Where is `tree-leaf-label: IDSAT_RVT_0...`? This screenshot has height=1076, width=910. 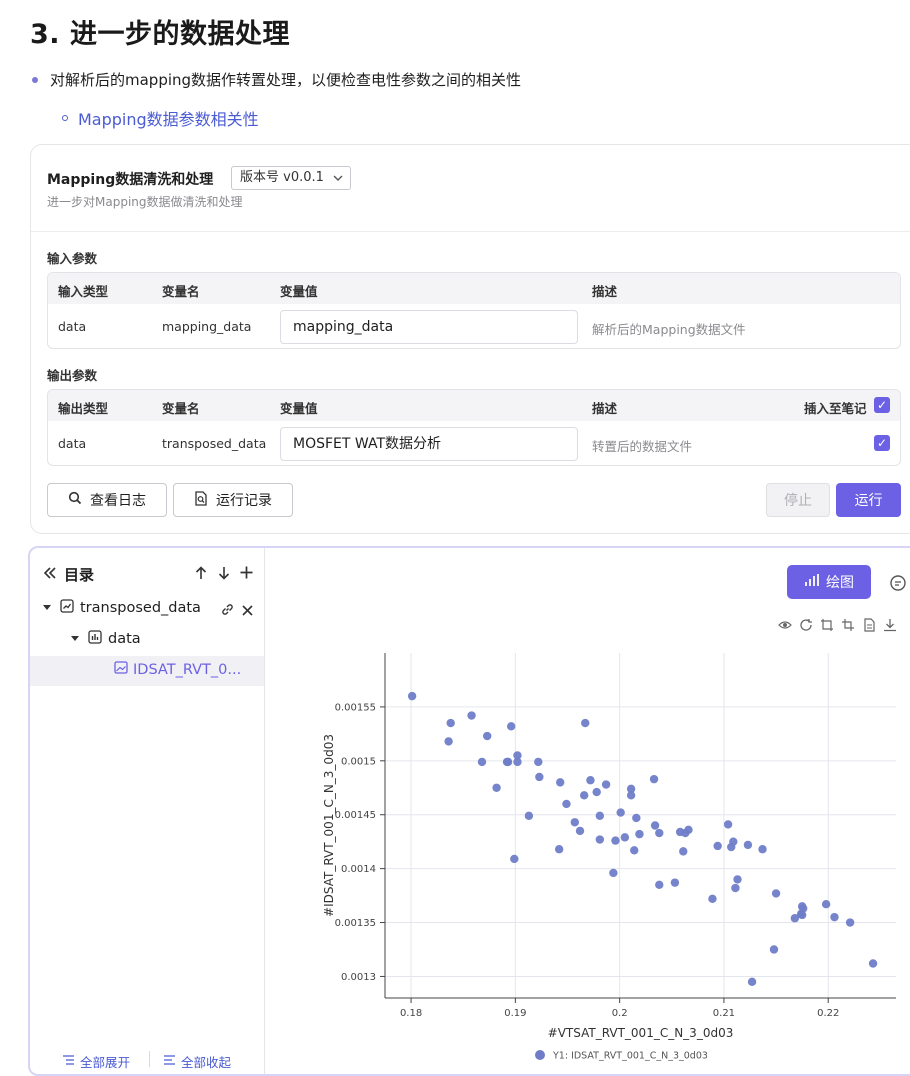 tree-leaf-label: IDSAT_RVT_0... is located at coordinates (187, 669).